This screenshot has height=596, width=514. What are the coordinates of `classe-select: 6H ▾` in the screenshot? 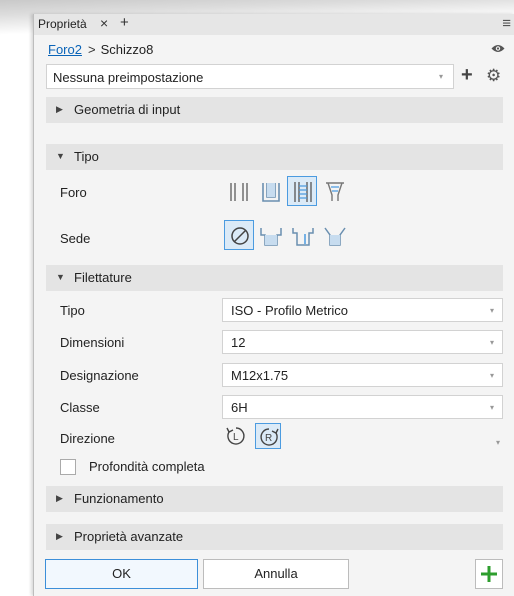 It's located at (362, 407).